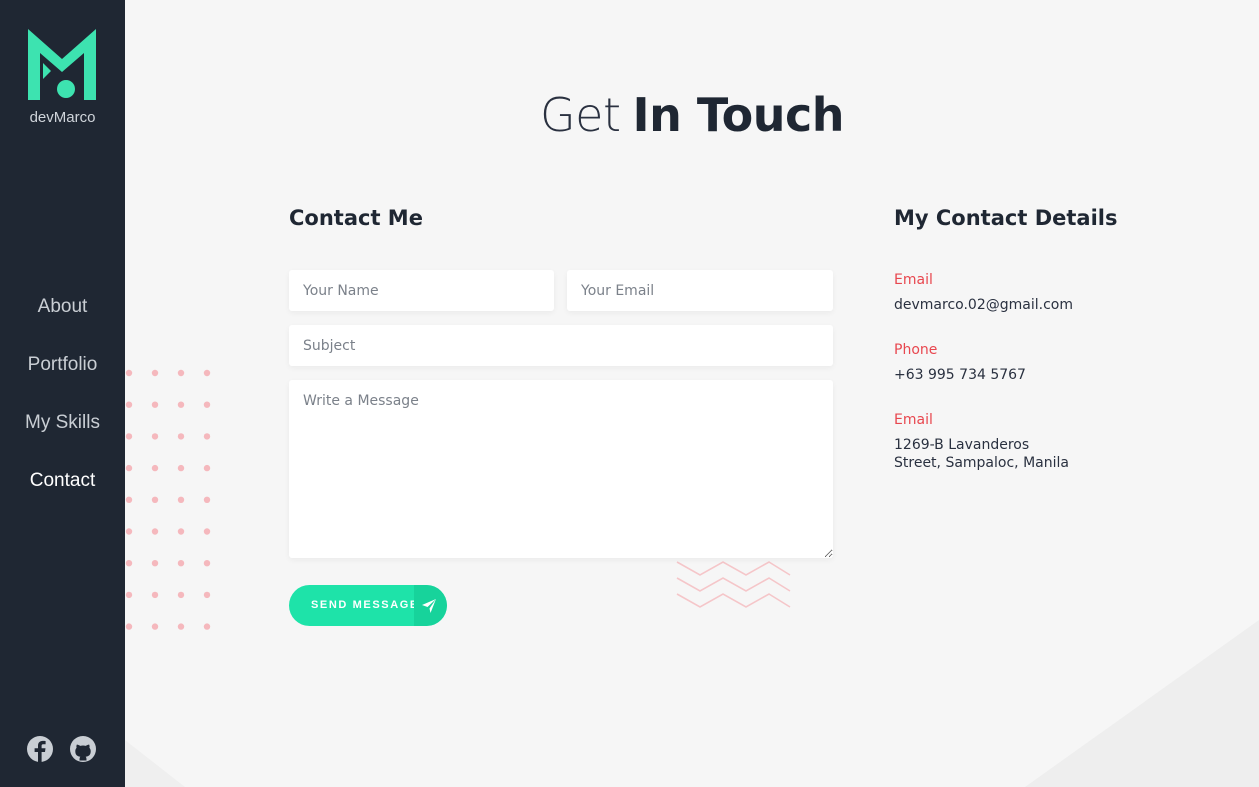 The width and height of the screenshot is (1259, 787). Describe the element at coordinates (429, 606) in the screenshot. I see `paper-plane-icon` at that location.